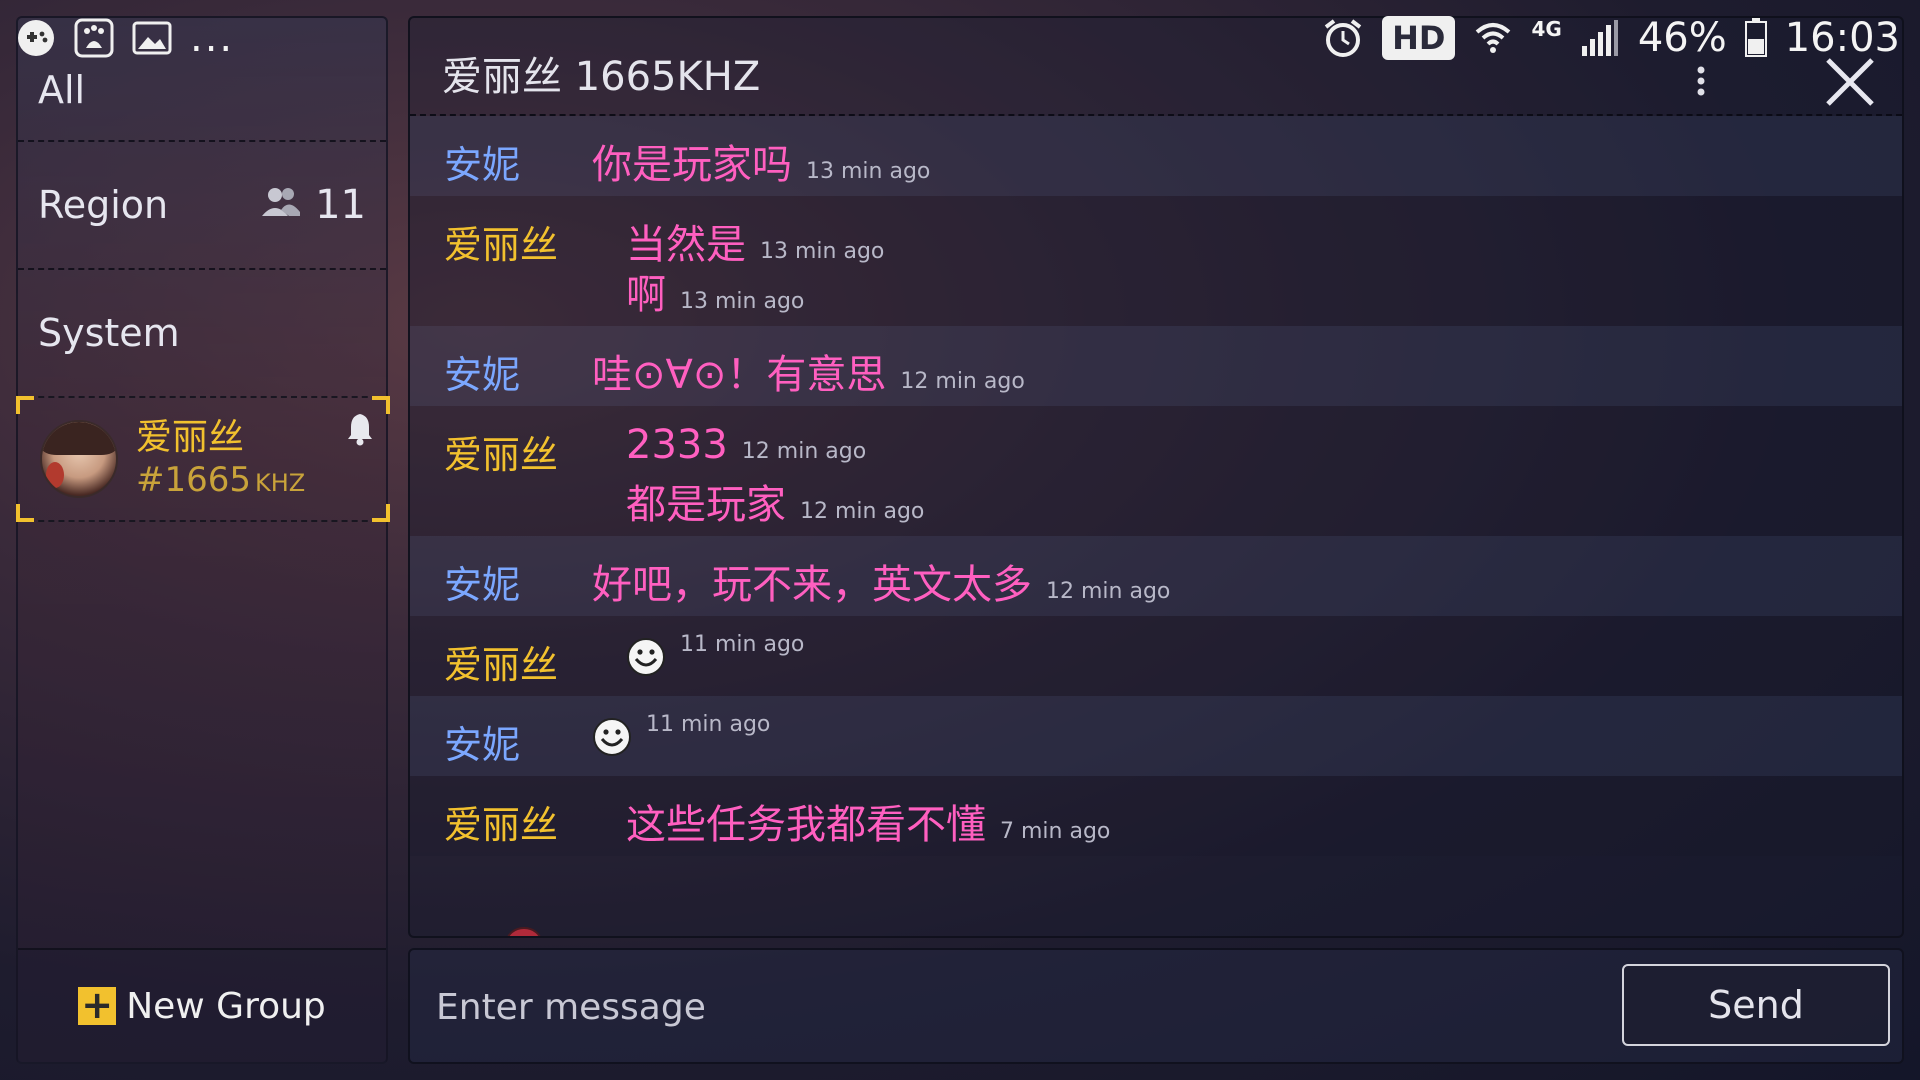 The width and height of the screenshot is (1920, 1080). I want to click on message-line: 都是玩家 12 min ago, so click(1264, 500).